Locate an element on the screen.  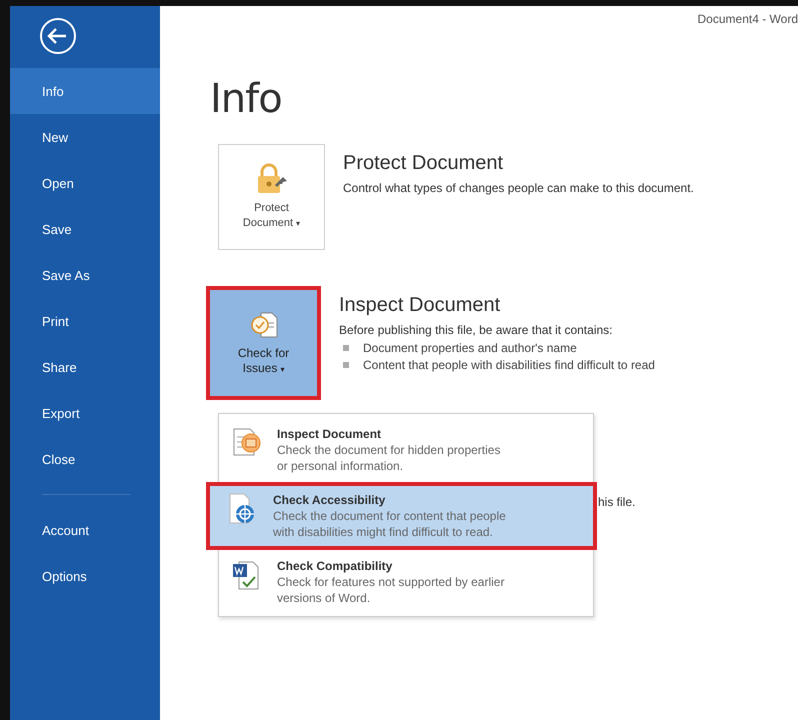
menu-item: Check Compatibility Check for features not supported by earlier versions of Word. is located at coordinates (406, 582).